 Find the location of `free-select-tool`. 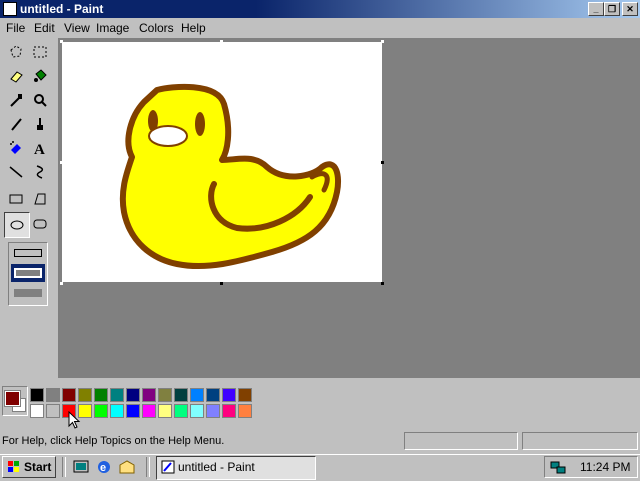

free-select-tool is located at coordinates (16, 52).